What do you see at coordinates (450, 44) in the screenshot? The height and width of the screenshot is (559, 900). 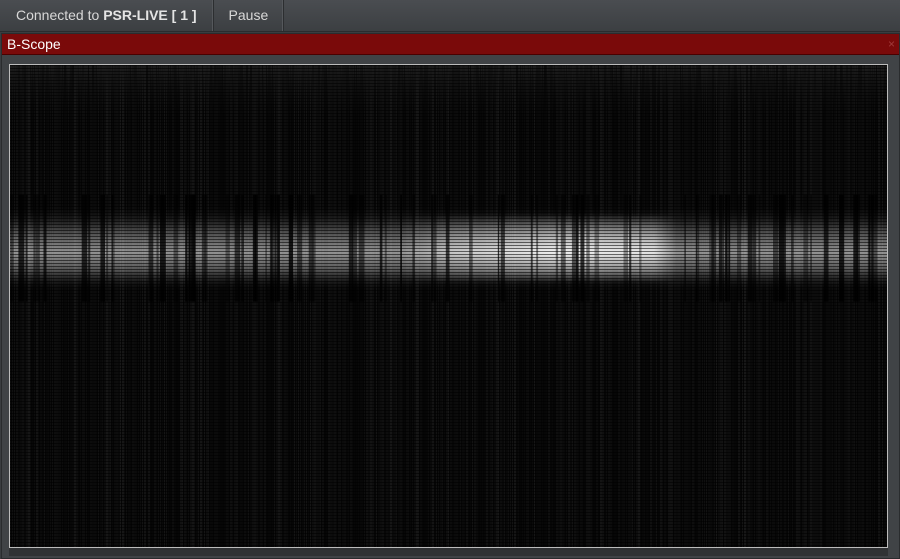 I see `panel-header: B-Scope ×` at bounding box center [450, 44].